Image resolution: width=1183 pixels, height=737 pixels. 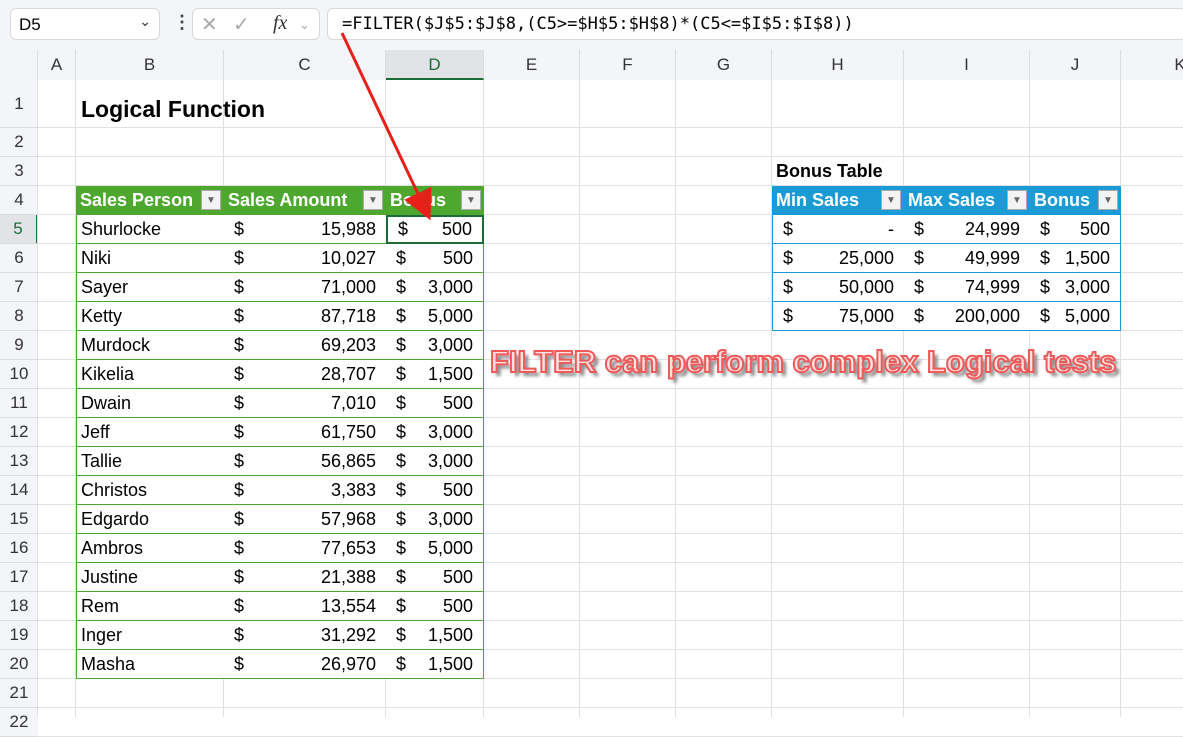 I want to click on arrow-line, so click(x=386, y=126).